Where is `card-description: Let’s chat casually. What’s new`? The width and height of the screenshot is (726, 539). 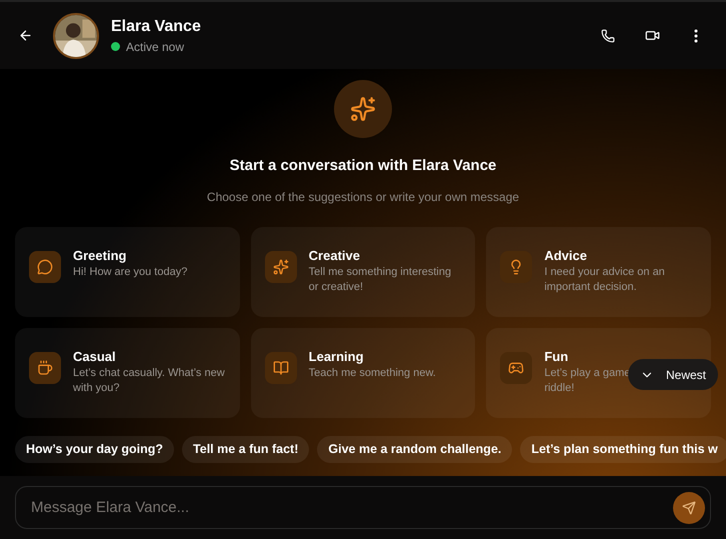 card-description: Let’s chat casually. What’s new is located at coordinates (149, 373).